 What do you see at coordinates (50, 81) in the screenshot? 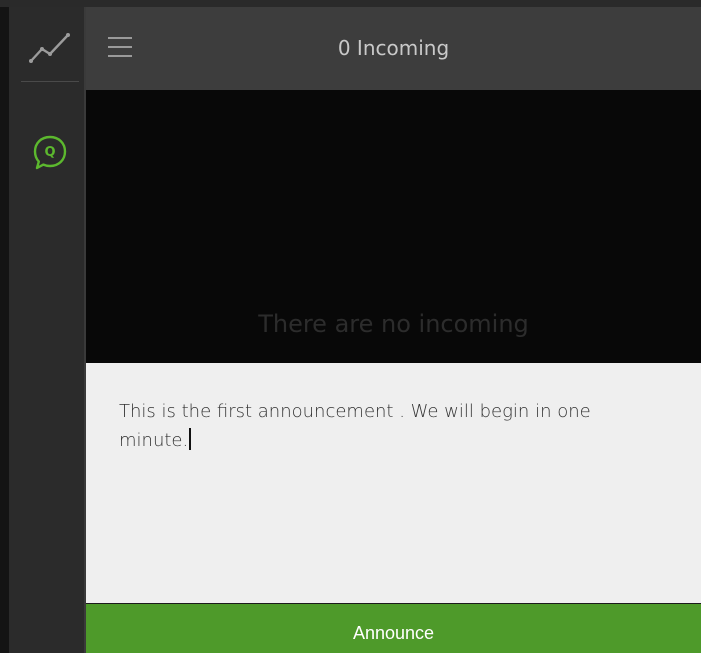
I see `sidebar-divider` at bounding box center [50, 81].